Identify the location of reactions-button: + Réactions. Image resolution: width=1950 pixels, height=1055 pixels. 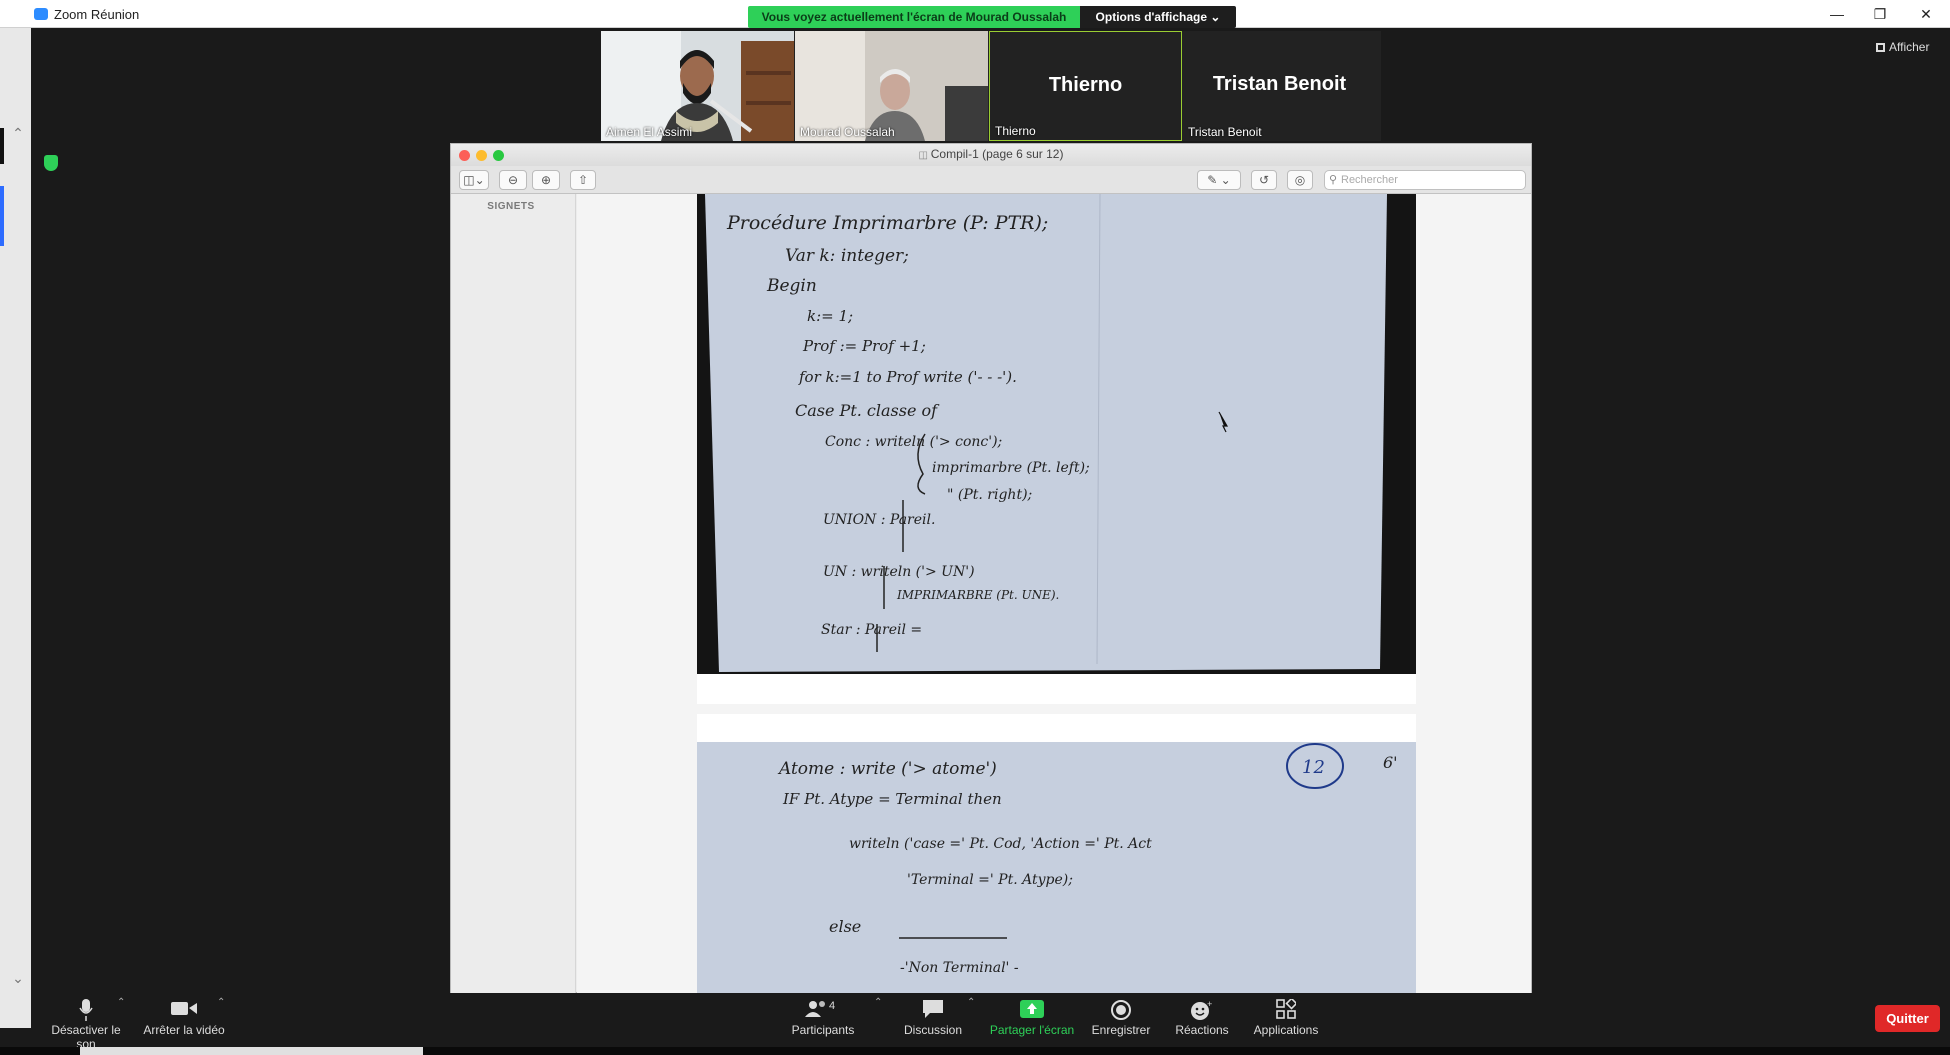
(1202, 1015).